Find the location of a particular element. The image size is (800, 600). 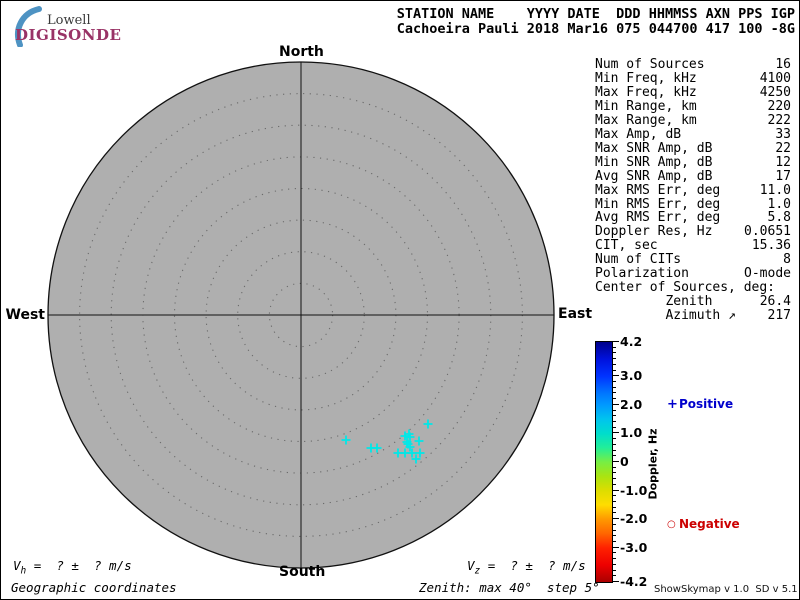

colorbar-tick-label: 3.0 is located at coordinates (631, 376).